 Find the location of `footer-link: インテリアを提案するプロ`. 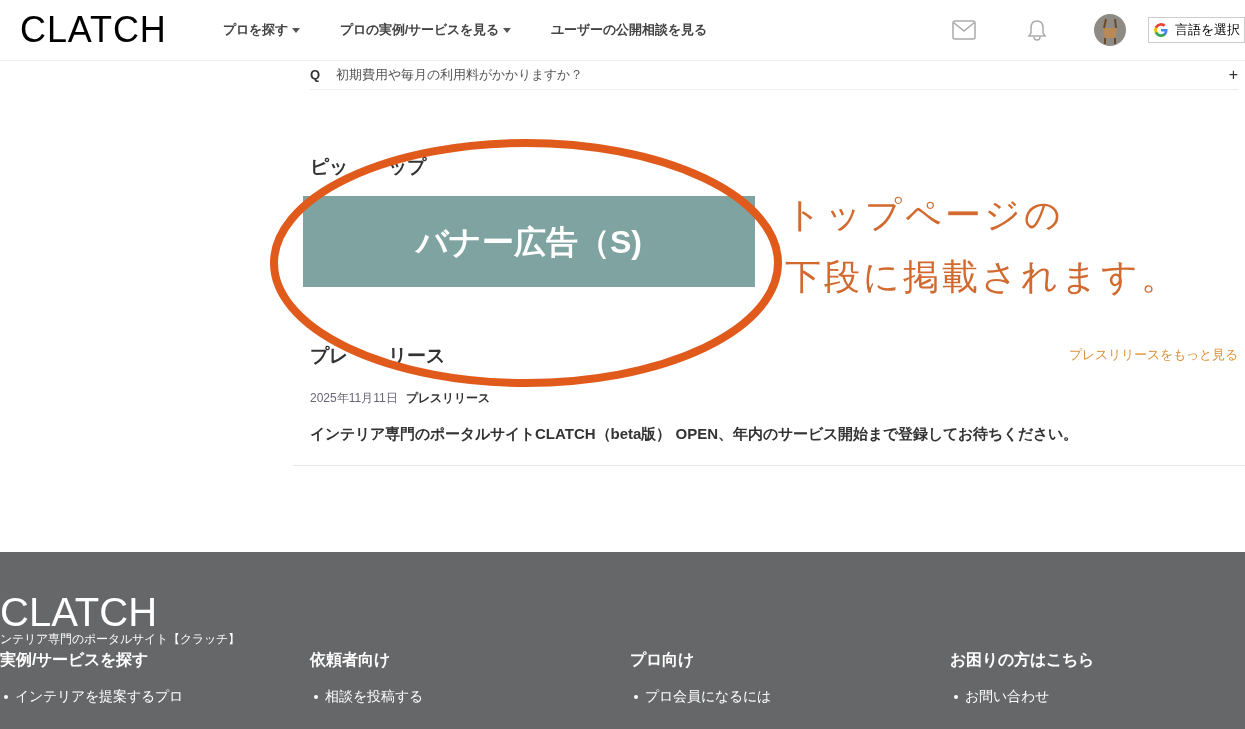

footer-link: インテリアを提案するプロ is located at coordinates (99, 696).